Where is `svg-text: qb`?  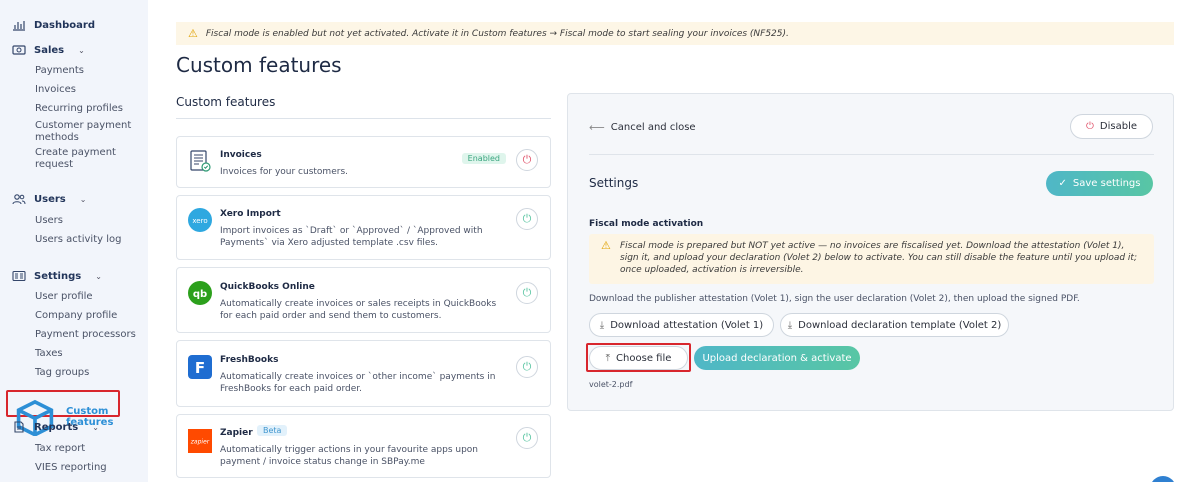
svg-text: qb is located at coordinates (200, 294).